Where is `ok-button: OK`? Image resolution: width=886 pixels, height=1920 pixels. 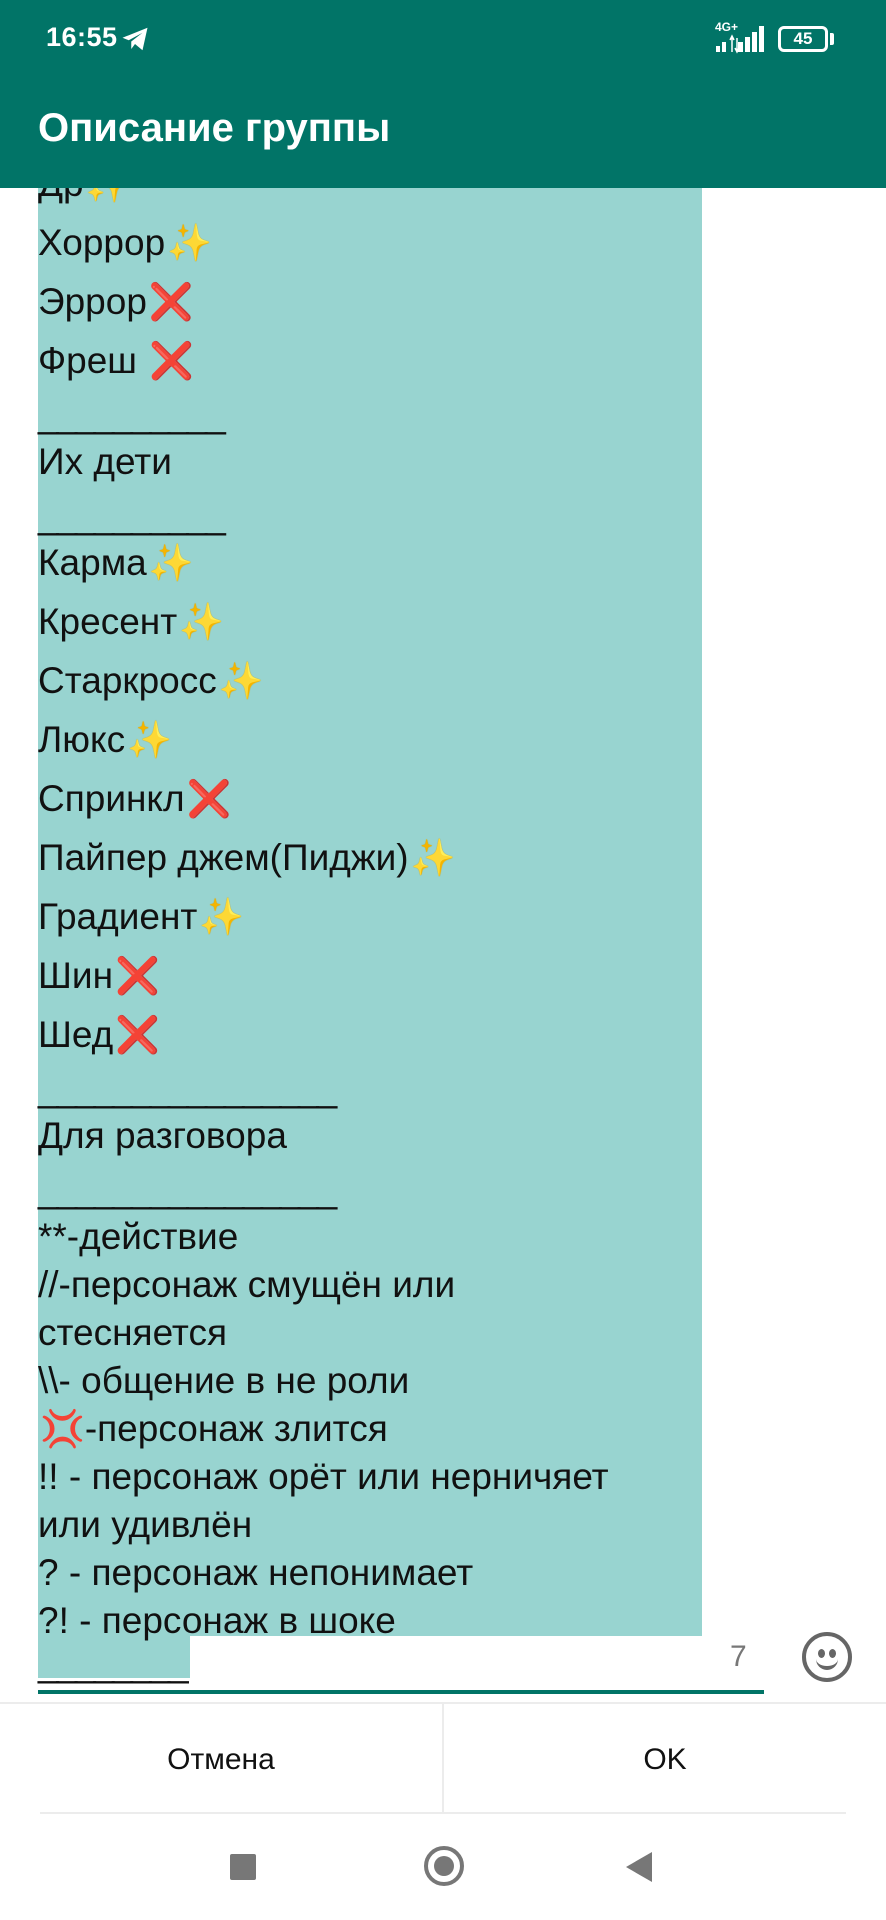 ok-button: OK is located at coordinates (665, 1760).